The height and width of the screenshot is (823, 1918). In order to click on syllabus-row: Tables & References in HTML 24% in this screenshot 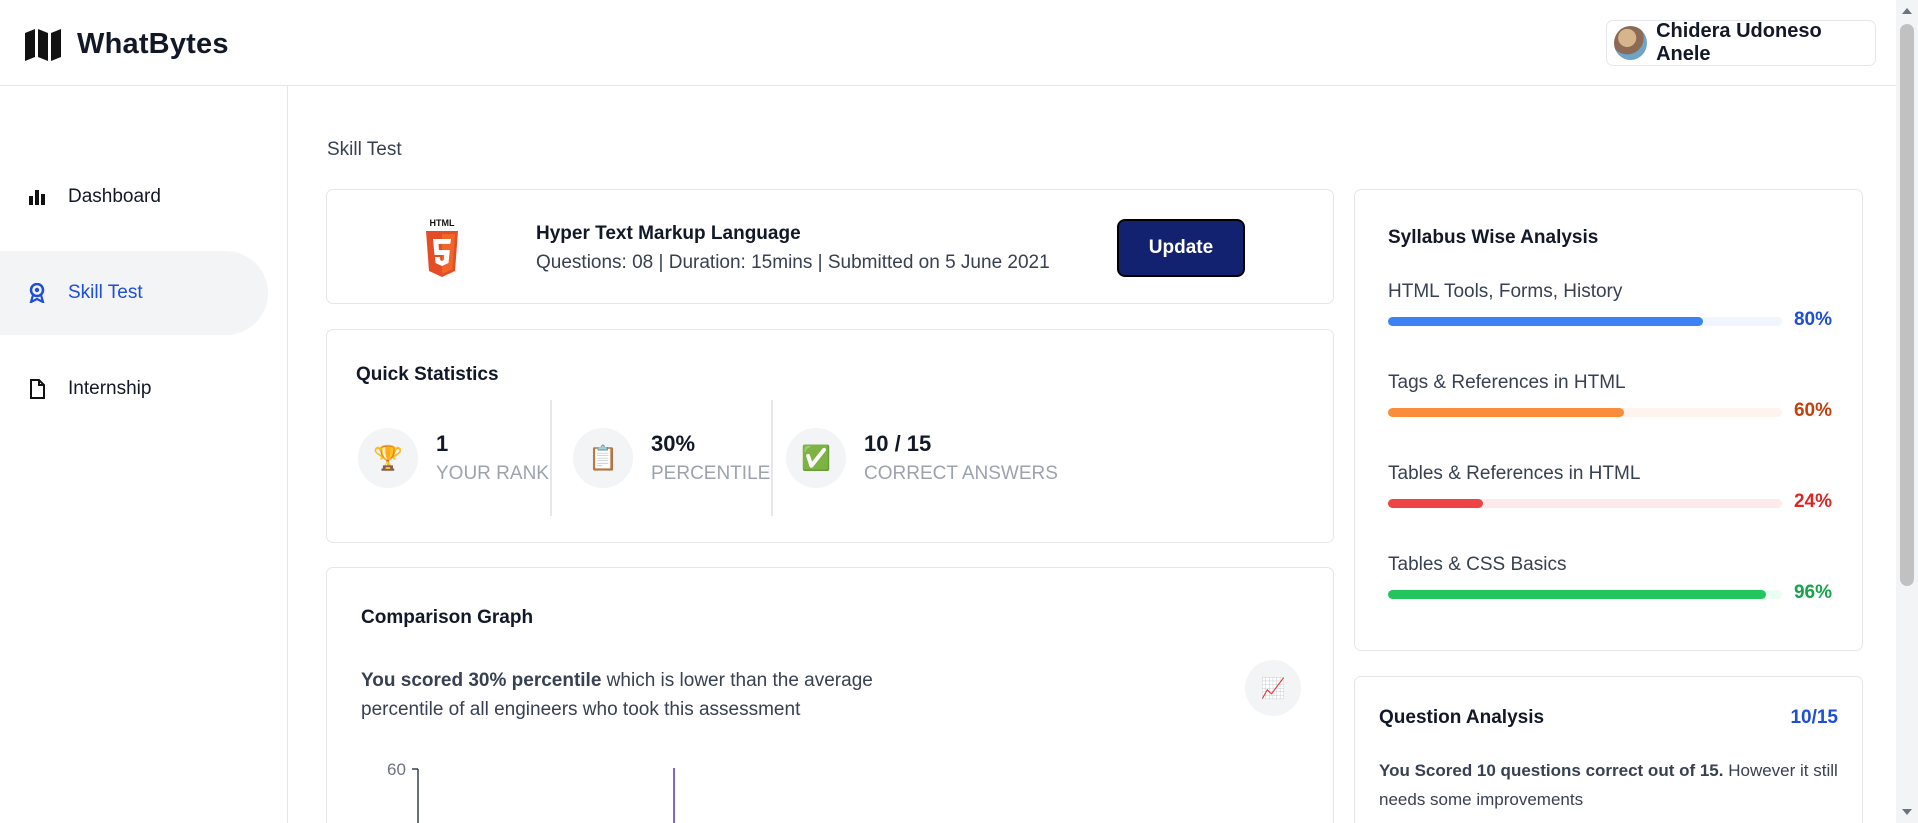, I will do `click(1610, 493)`.